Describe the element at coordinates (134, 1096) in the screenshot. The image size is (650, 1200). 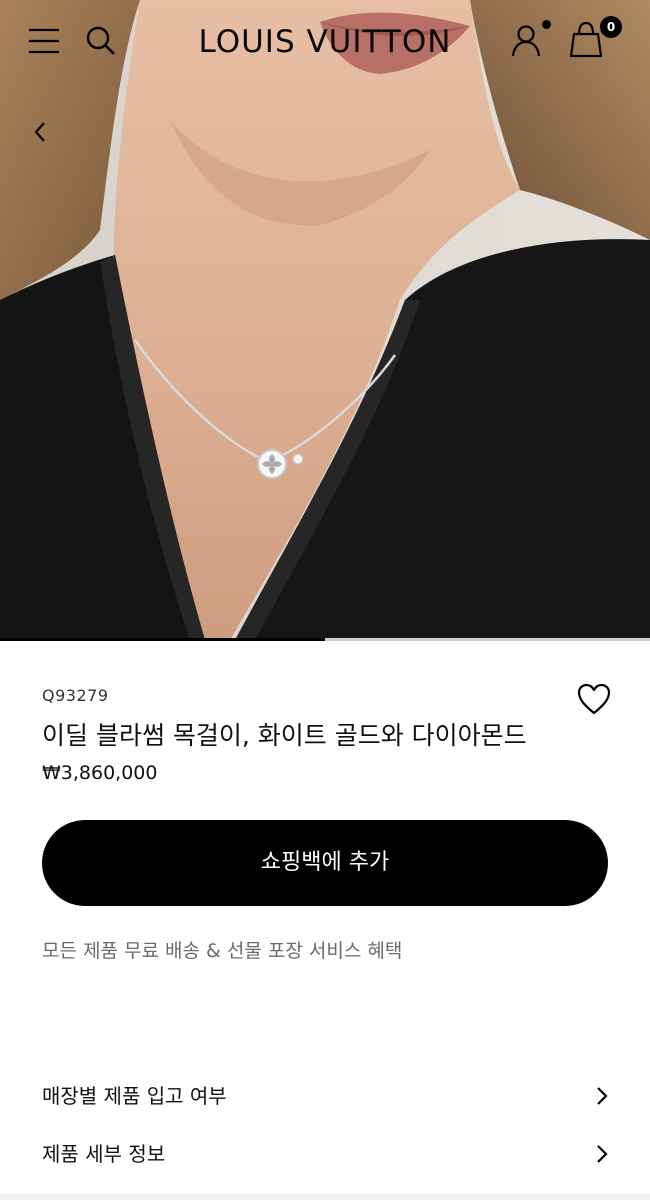
I see `store-availability-label: 매장별 제품 입고 여부` at that location.